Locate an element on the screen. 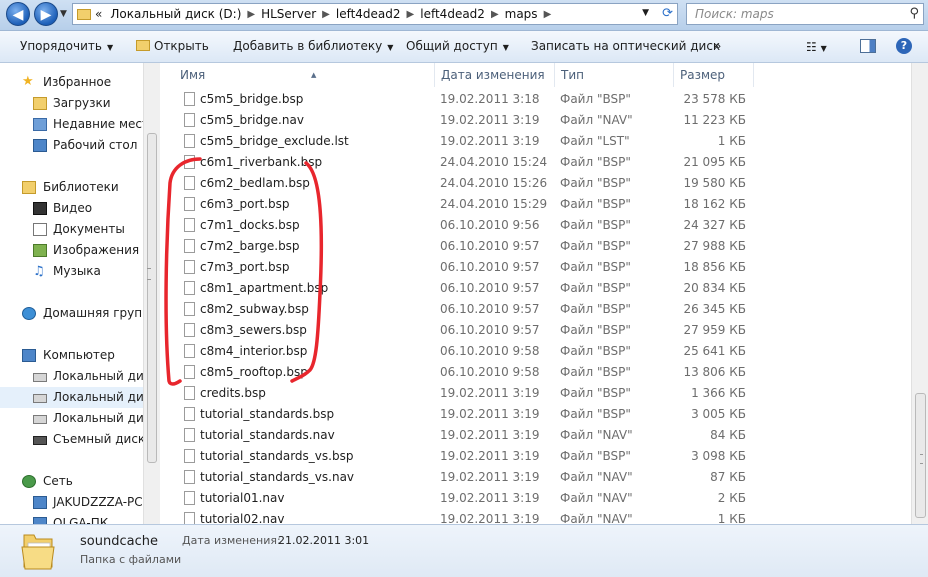  sidebar-item-documents: Документы is located at coordinates (71, 229).